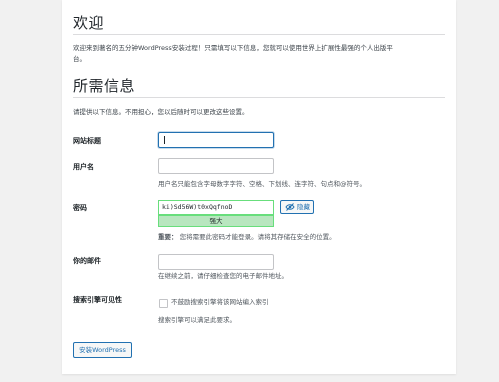 This screenshot has height=382, width=499. Describe the element at coordinates (216, 221) in the screenshot. I see `password-strength-meter: 强大` at that location.